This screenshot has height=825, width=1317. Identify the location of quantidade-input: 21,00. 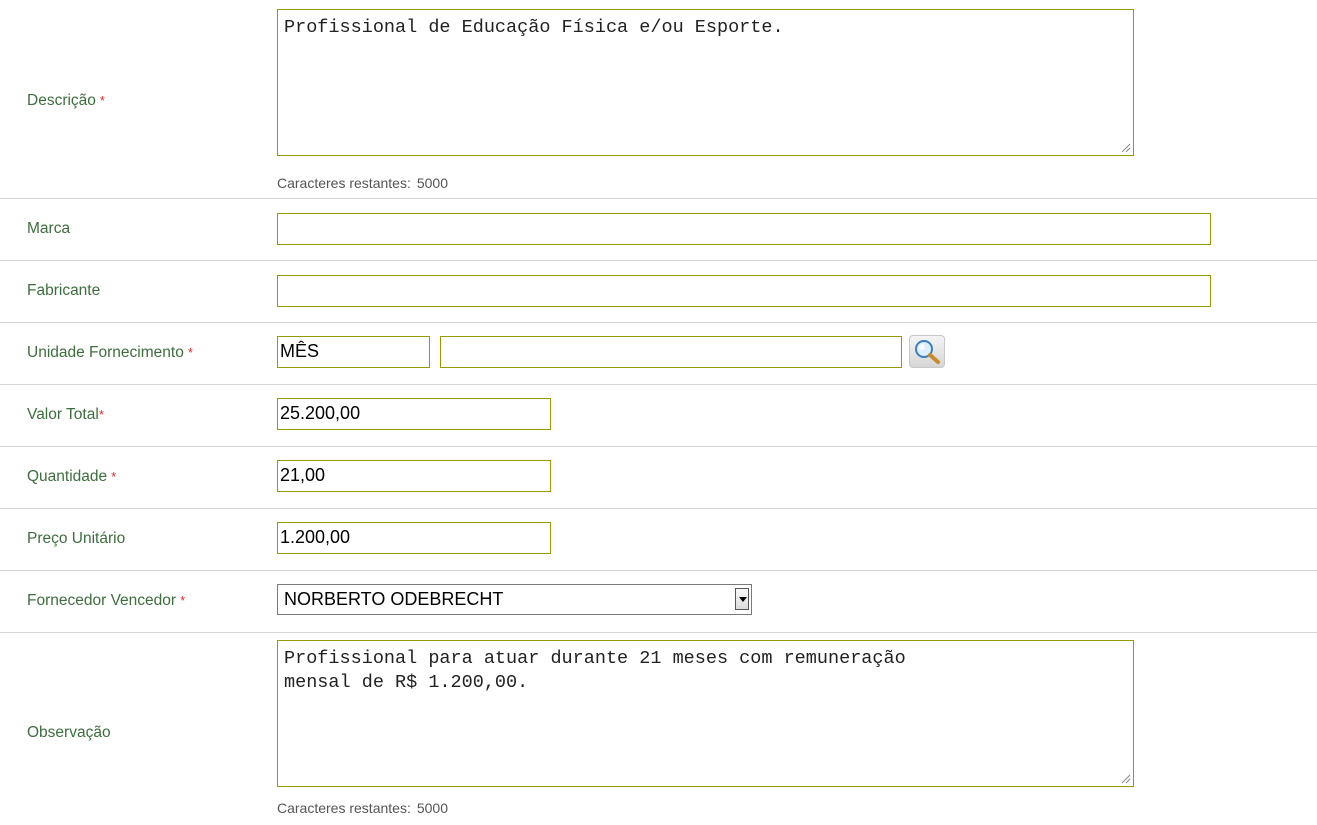
(414, 476).